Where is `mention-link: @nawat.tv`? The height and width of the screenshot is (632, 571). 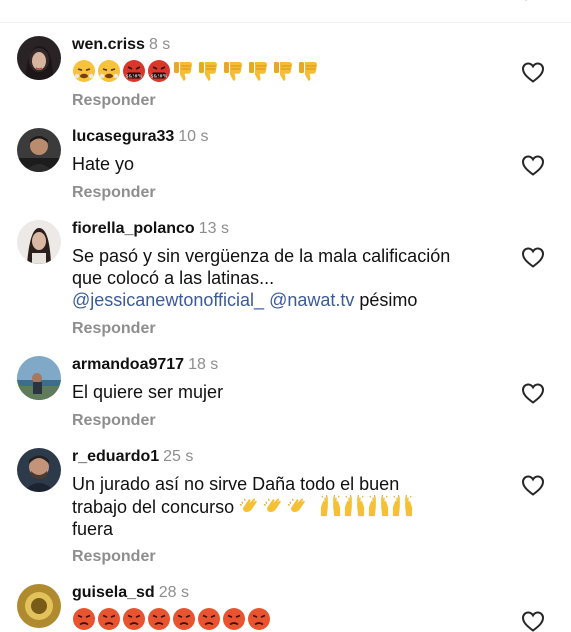 mention-link: @nawat.tv is located at coordinates (311, 300).